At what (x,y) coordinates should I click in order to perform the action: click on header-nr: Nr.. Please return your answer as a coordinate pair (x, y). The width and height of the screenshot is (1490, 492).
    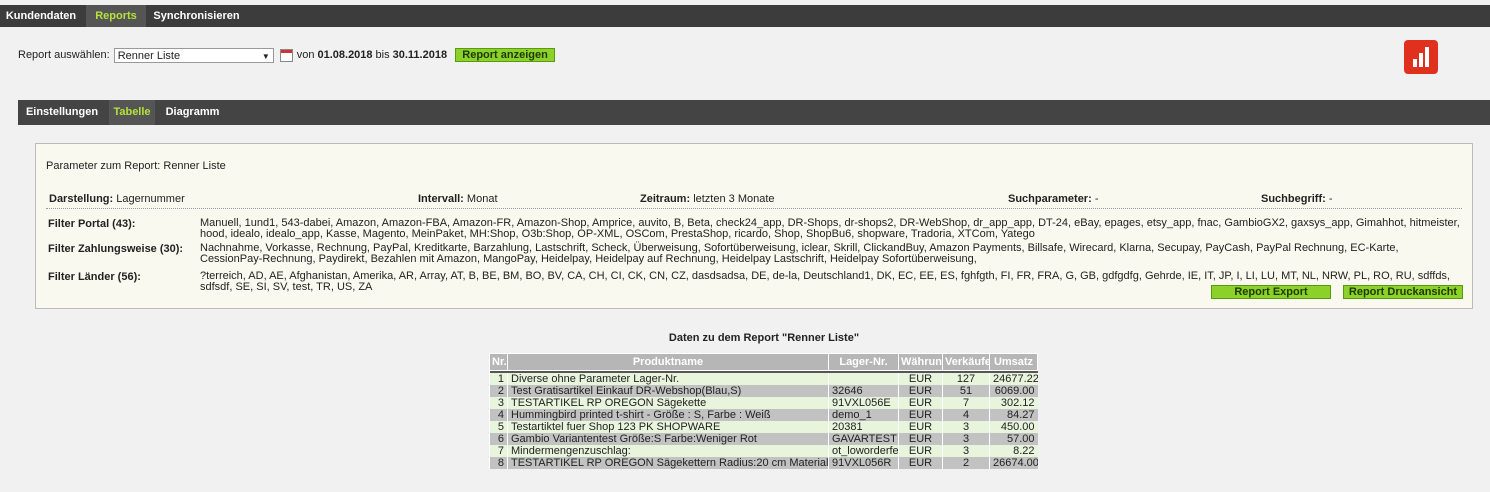
    Looking at the image, I should click on (498, 362).